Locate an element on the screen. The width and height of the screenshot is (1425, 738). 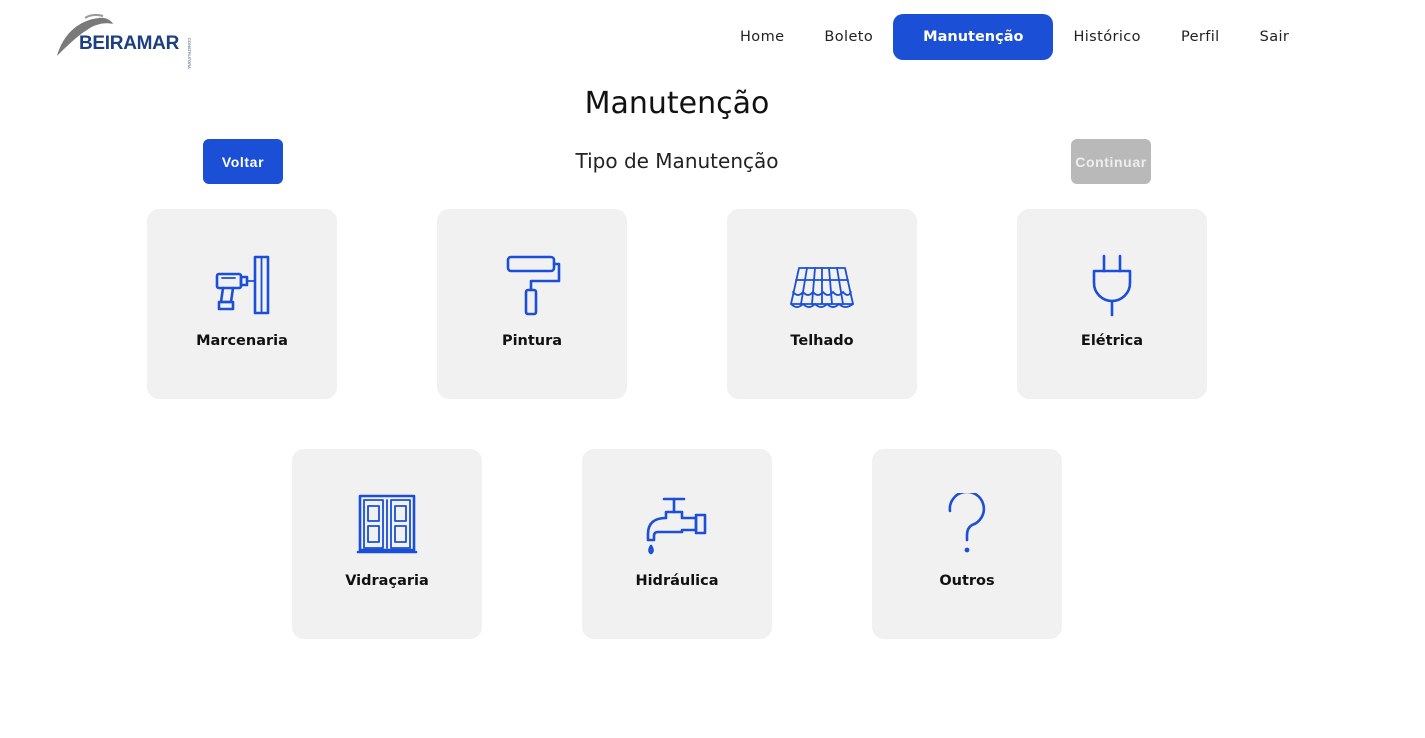
category-card-outros: Outros is located at coordinates (967, 544).